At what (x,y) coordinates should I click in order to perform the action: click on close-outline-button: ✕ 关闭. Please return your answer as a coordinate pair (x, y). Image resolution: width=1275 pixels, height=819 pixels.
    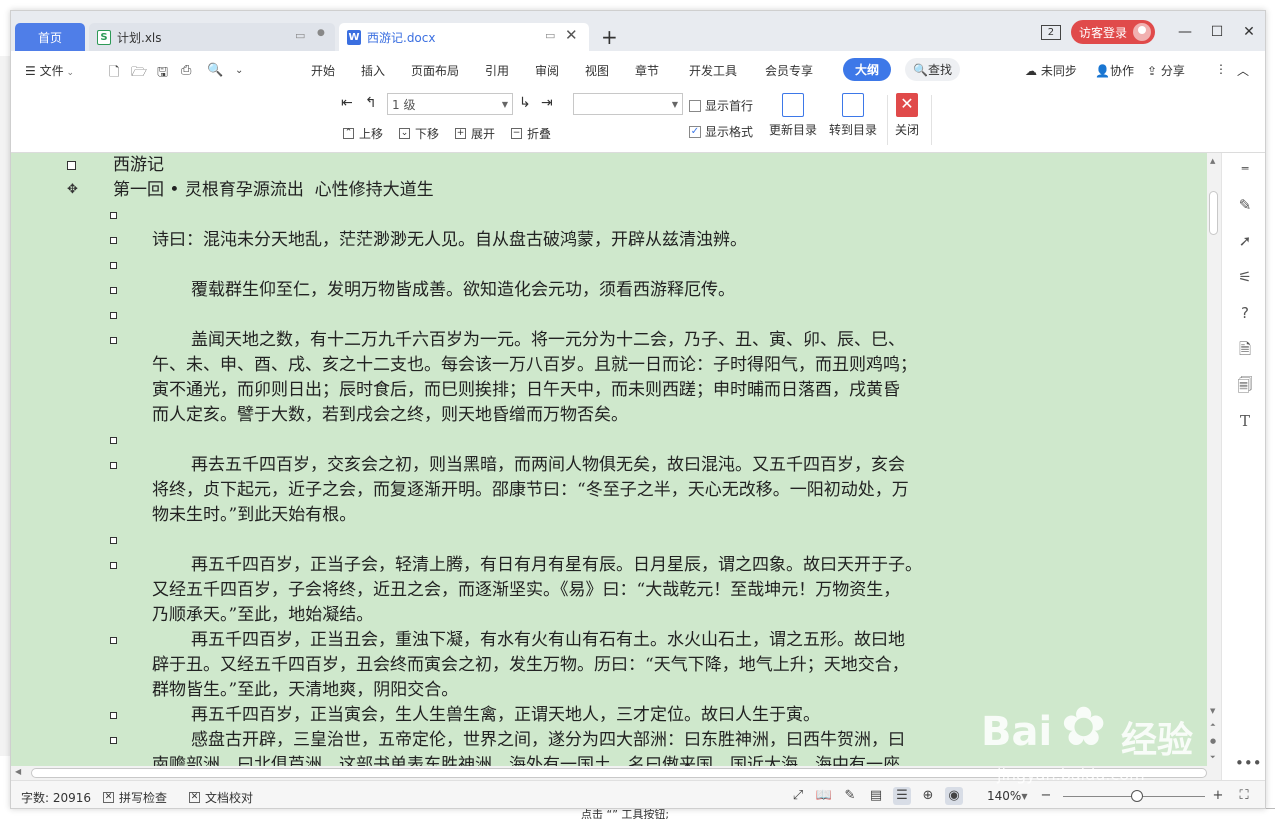
    Looking at the image, I should click on (907, 115).